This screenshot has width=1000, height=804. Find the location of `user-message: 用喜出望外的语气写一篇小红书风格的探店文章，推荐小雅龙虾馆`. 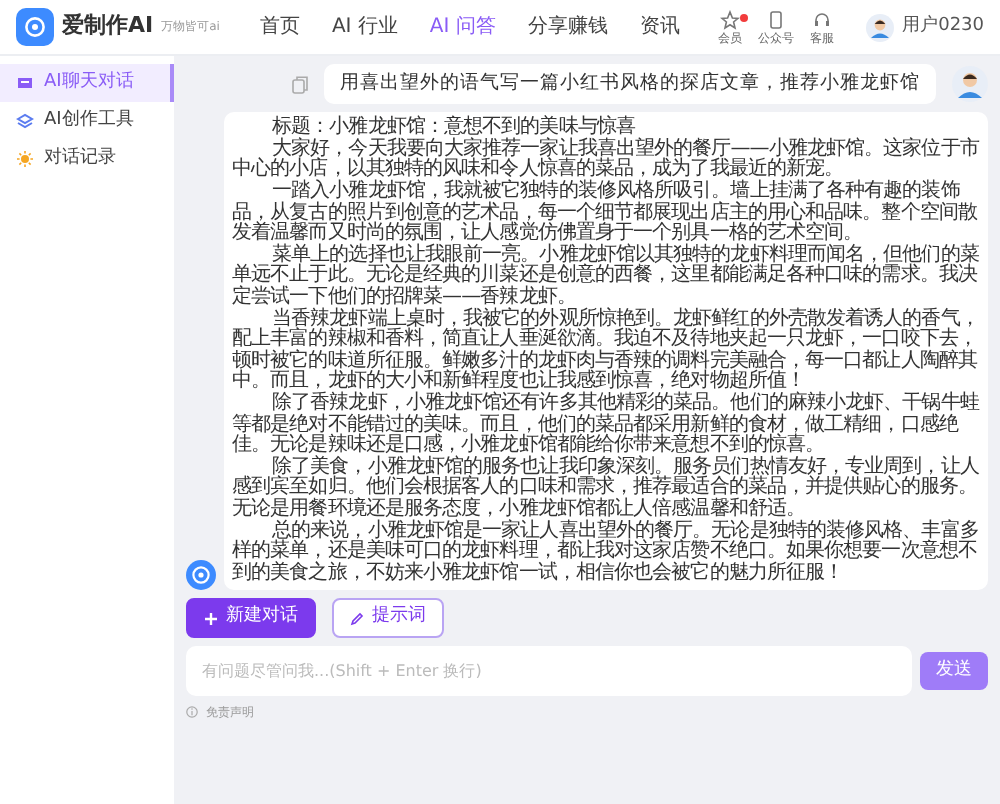

user-message: 用喜出望外的语气写一篇小红书风格的探店文章，推荐小雅龙虾馆 is located at coordinates (630, 84).